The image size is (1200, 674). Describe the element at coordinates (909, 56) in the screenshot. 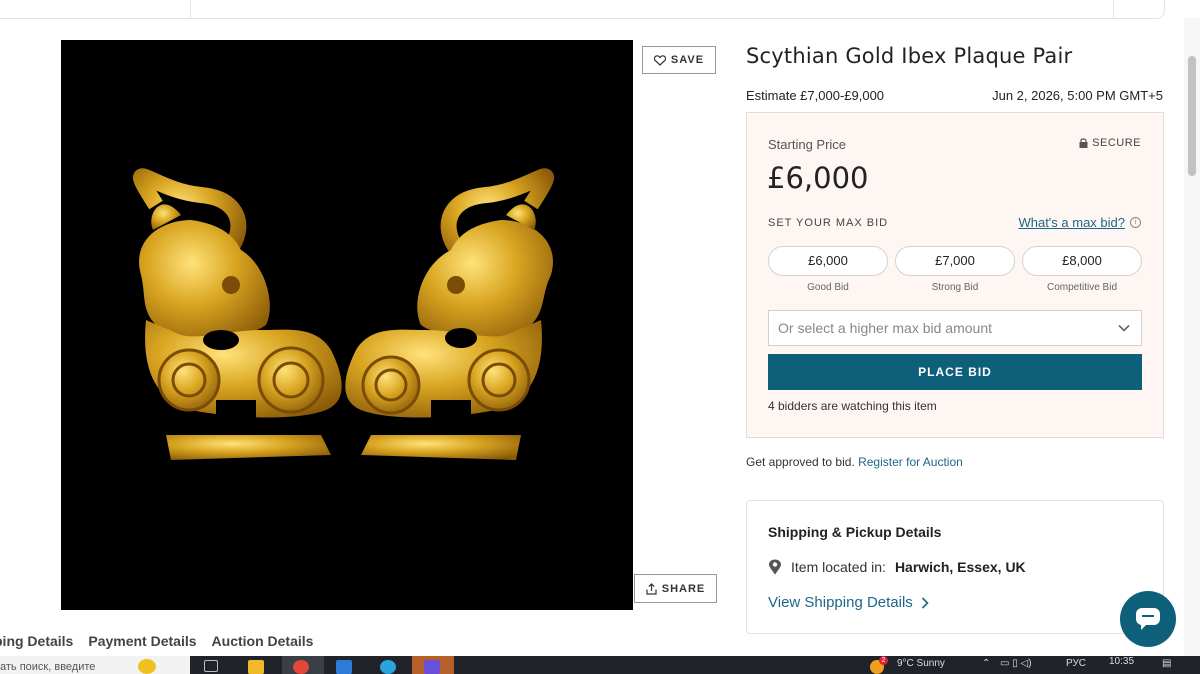

I see `lot-title: Scythian Gold Ibex Plaque Pair` at that location.